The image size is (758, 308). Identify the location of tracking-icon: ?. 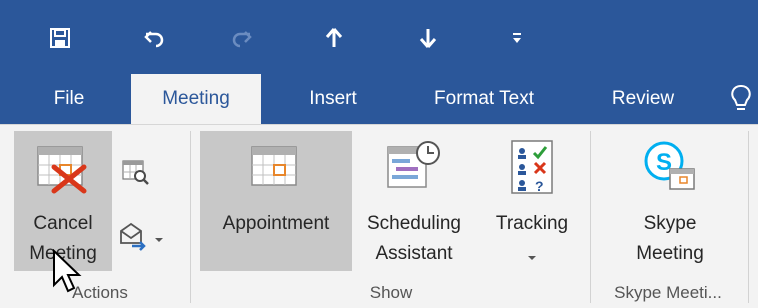
(532, 169).